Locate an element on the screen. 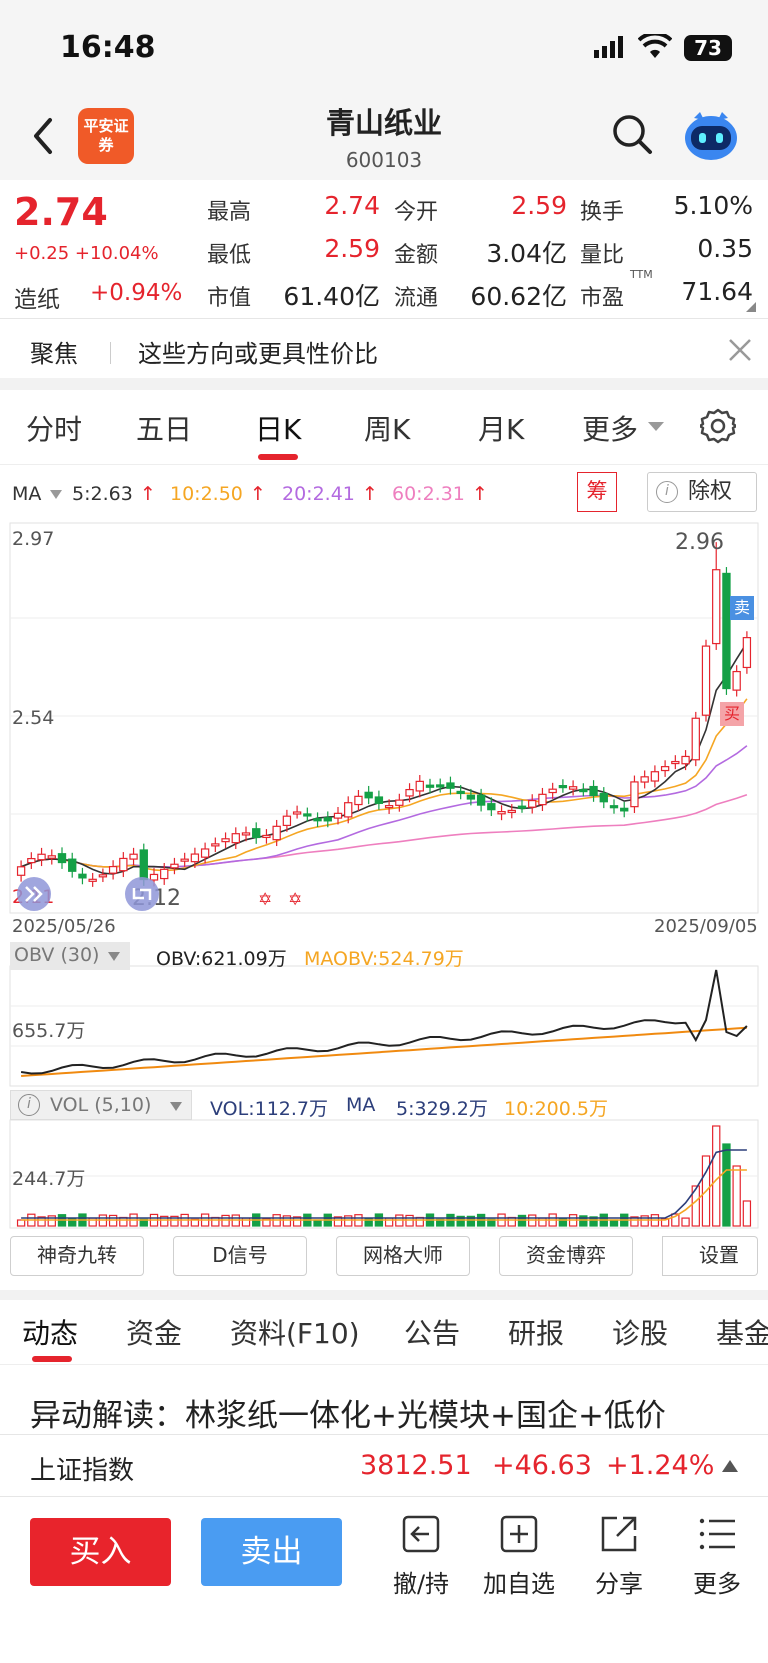 Image resolution: width=768 pixels, height=1663 pixels. price-axis-top: 2.97 is located at coordinates (33, 539).